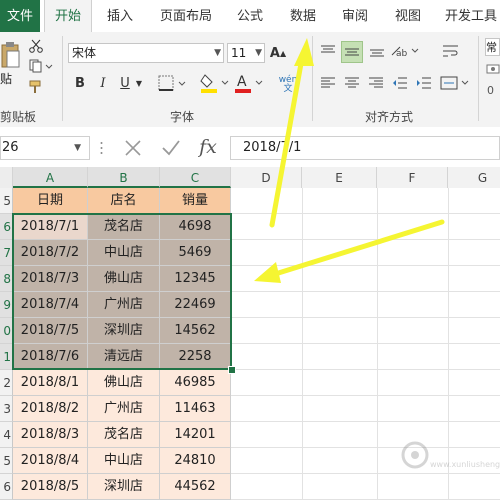  I want to click on arrow-head-up, so click(304, 52).